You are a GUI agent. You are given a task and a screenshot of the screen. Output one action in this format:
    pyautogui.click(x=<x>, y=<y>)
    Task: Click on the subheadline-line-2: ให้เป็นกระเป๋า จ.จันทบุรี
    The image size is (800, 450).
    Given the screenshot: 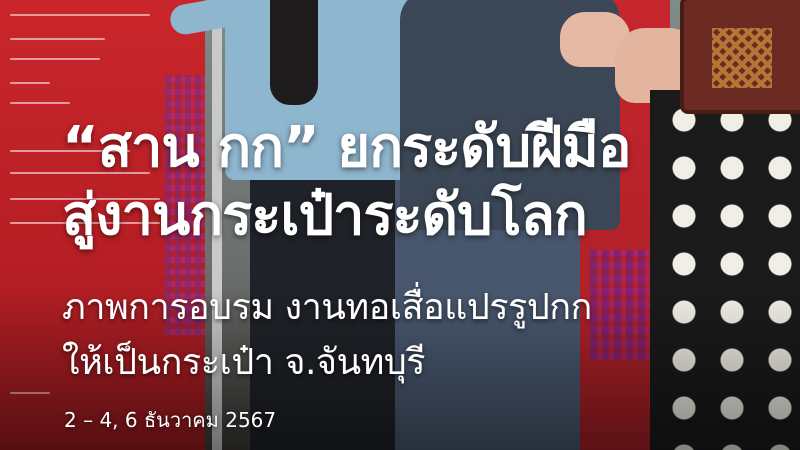 What is the action you would take?
    pyautogui.click(x=244, y=362)
    